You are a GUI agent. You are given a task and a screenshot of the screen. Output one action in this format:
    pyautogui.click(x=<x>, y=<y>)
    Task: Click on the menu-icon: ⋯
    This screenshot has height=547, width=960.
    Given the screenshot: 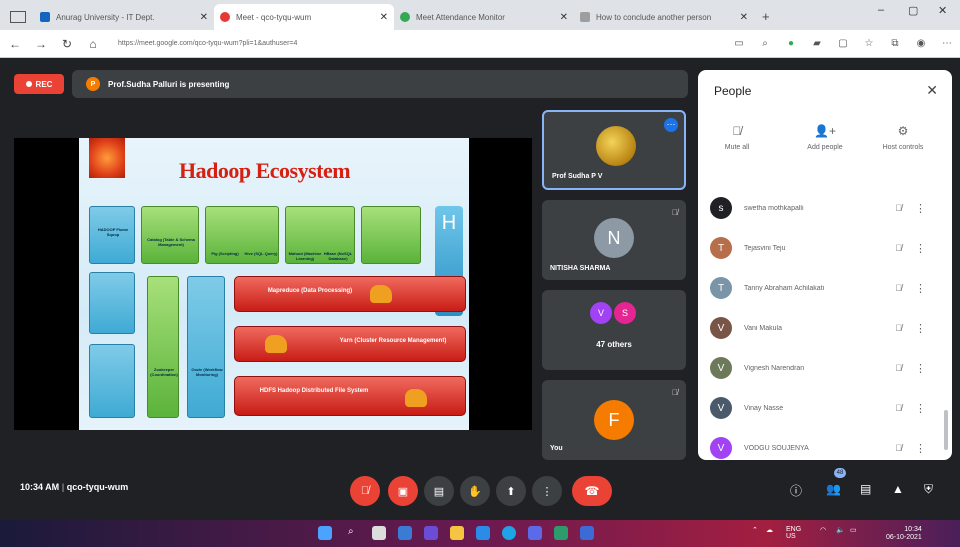 What is the action you would take?
    pyautogui.click(x=947, y=44)
    